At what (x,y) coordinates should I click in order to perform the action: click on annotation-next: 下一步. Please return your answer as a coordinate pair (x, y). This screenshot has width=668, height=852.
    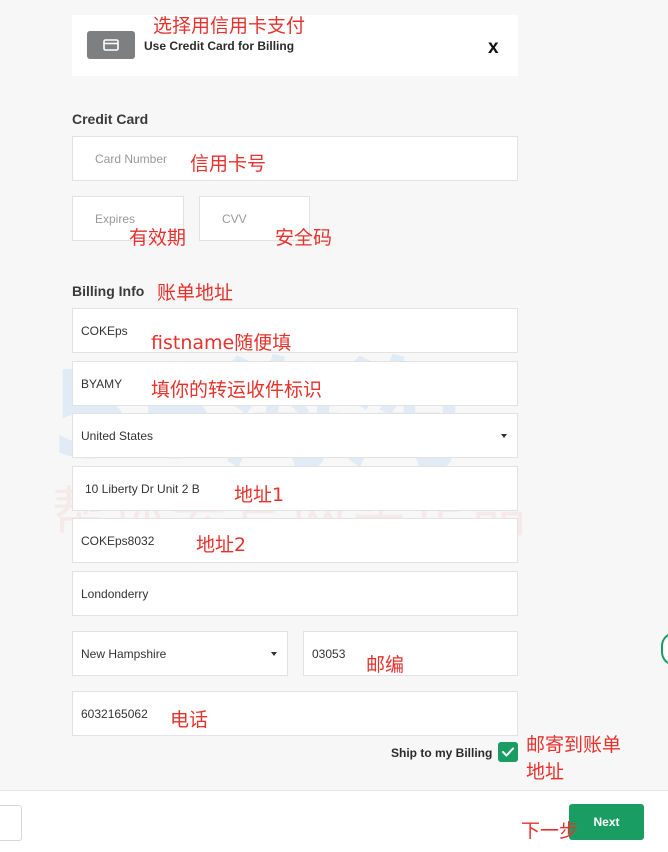
    Looking at the image, I should click on (550, 831).